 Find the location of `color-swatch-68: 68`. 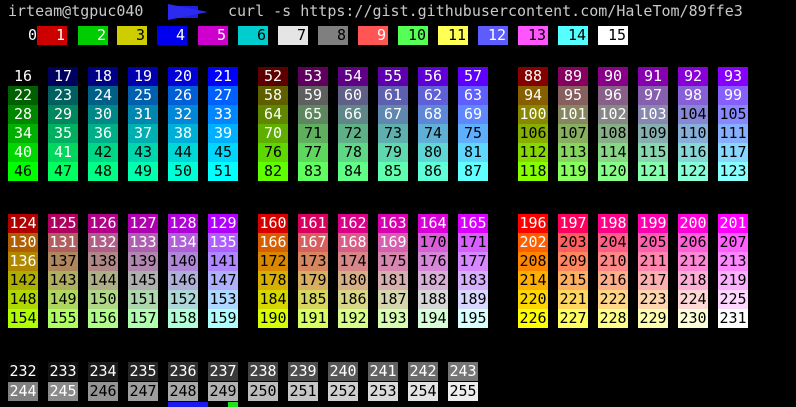

color-swatch-68: 68 is located at coordinates (433, 114).